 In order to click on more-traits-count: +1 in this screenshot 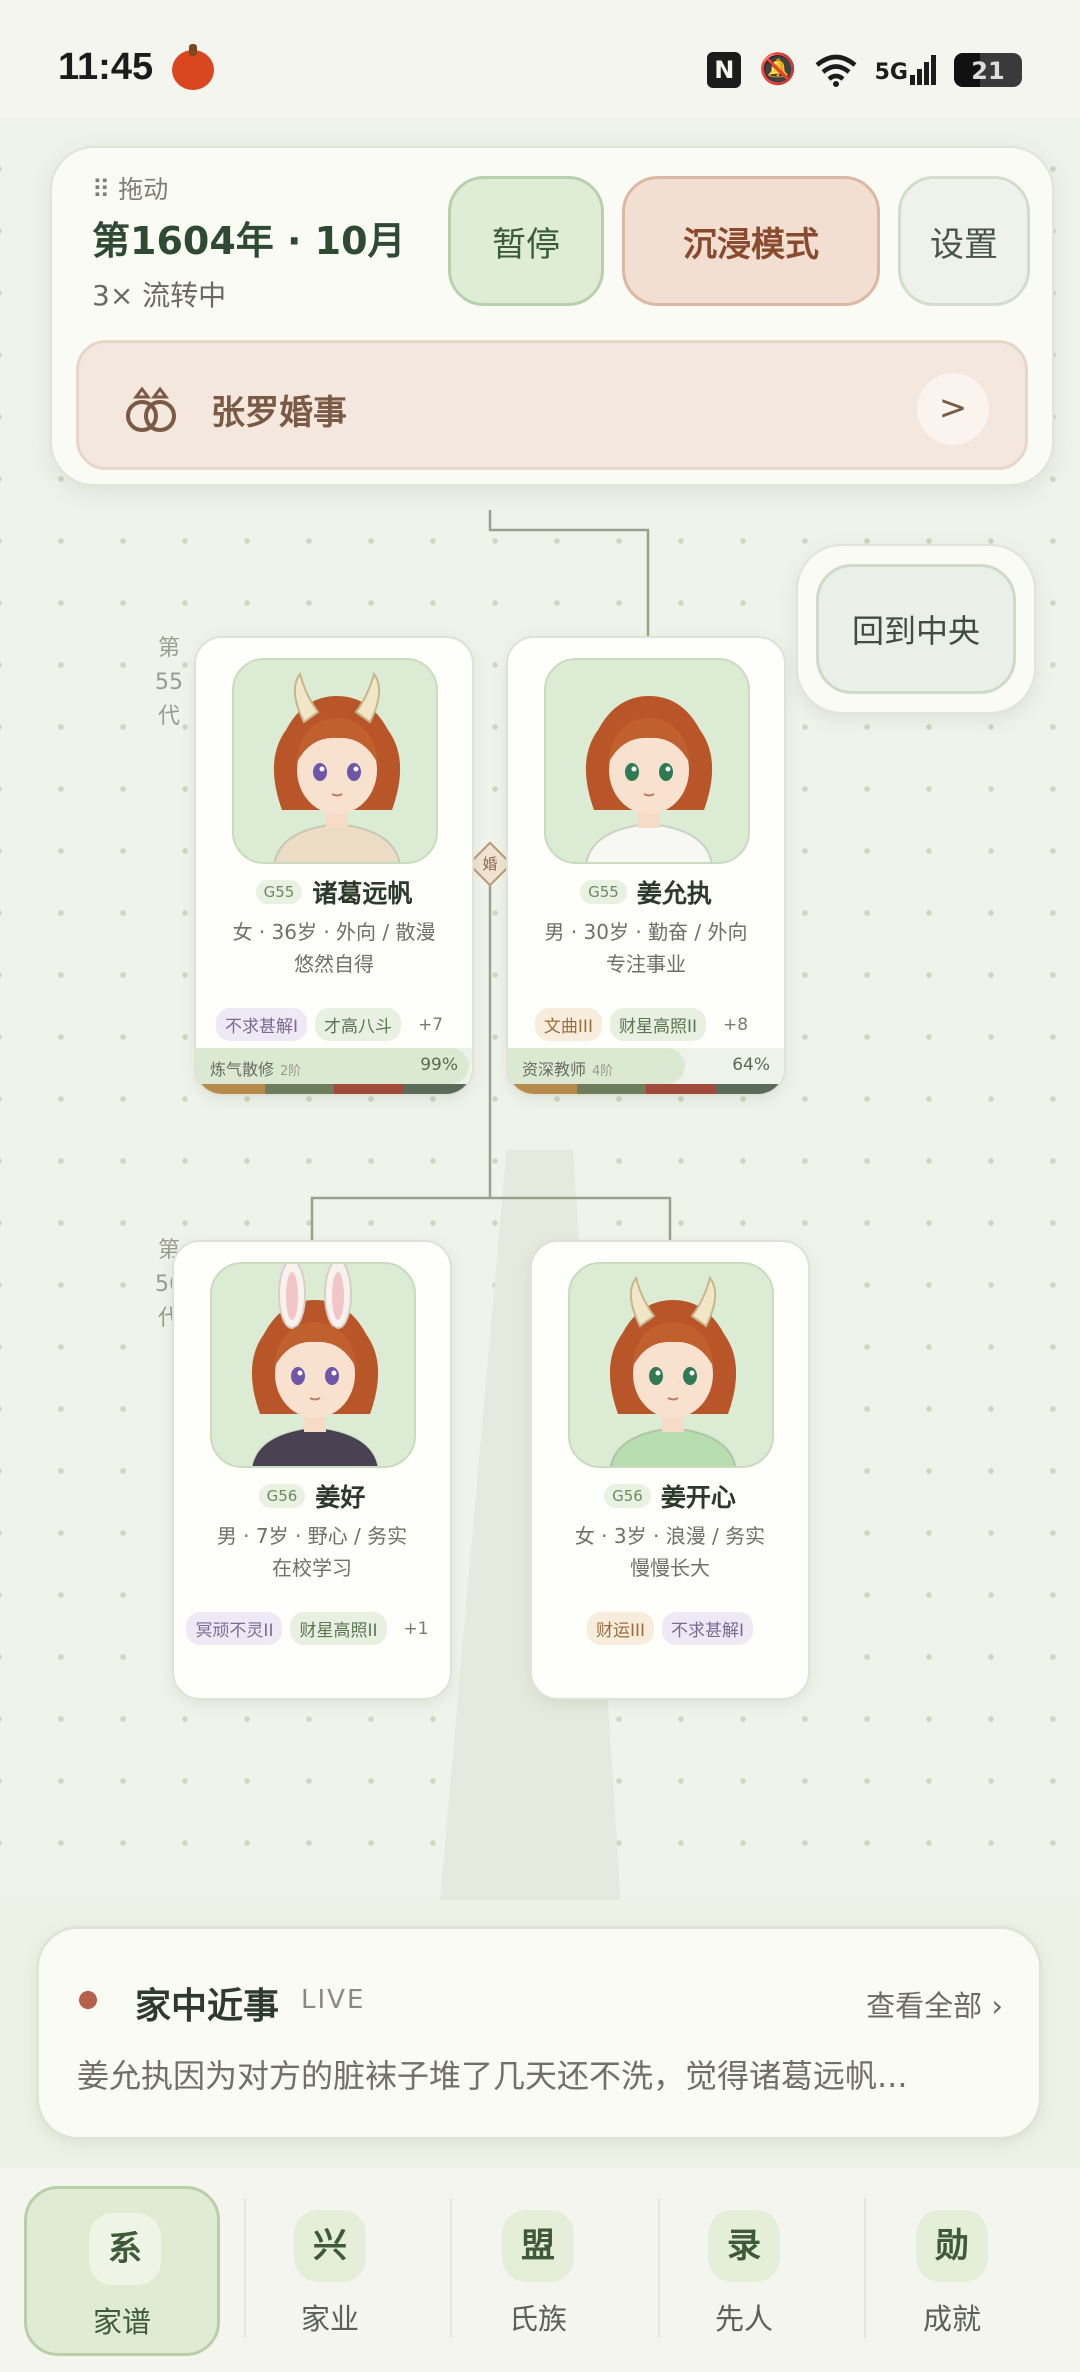, I will do `click(416, 1629)`.